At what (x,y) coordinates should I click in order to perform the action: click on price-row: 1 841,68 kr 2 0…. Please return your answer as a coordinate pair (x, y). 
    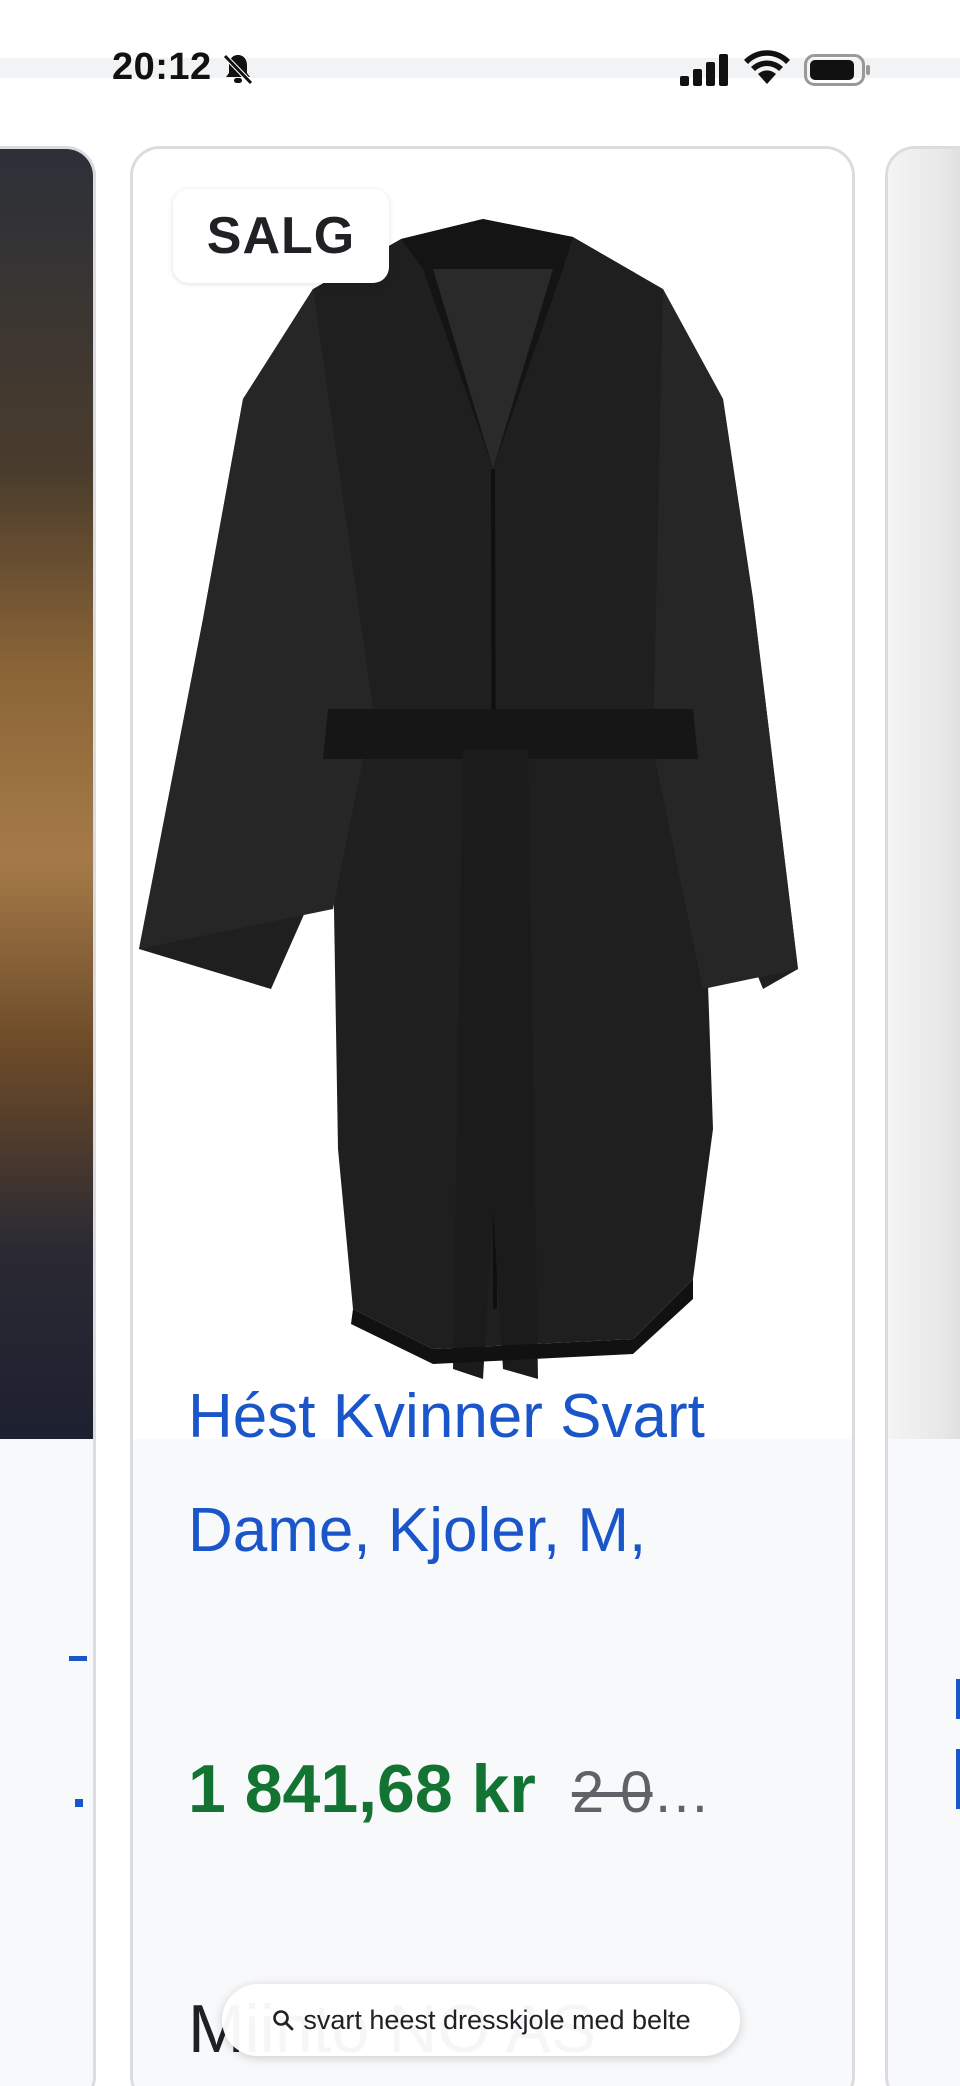
    Looking at the image, I should click on (508, 1789).